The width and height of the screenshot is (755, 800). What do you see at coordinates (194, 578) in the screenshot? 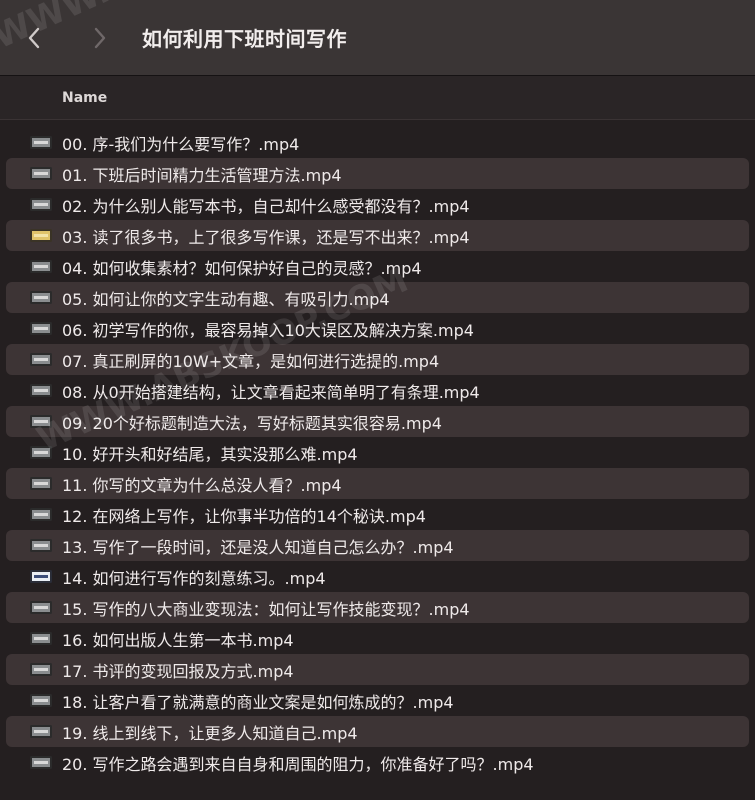
I see `file-name: 14. 如何进行写作的刻意练习。.mp4` at bounding box center [194, 578].